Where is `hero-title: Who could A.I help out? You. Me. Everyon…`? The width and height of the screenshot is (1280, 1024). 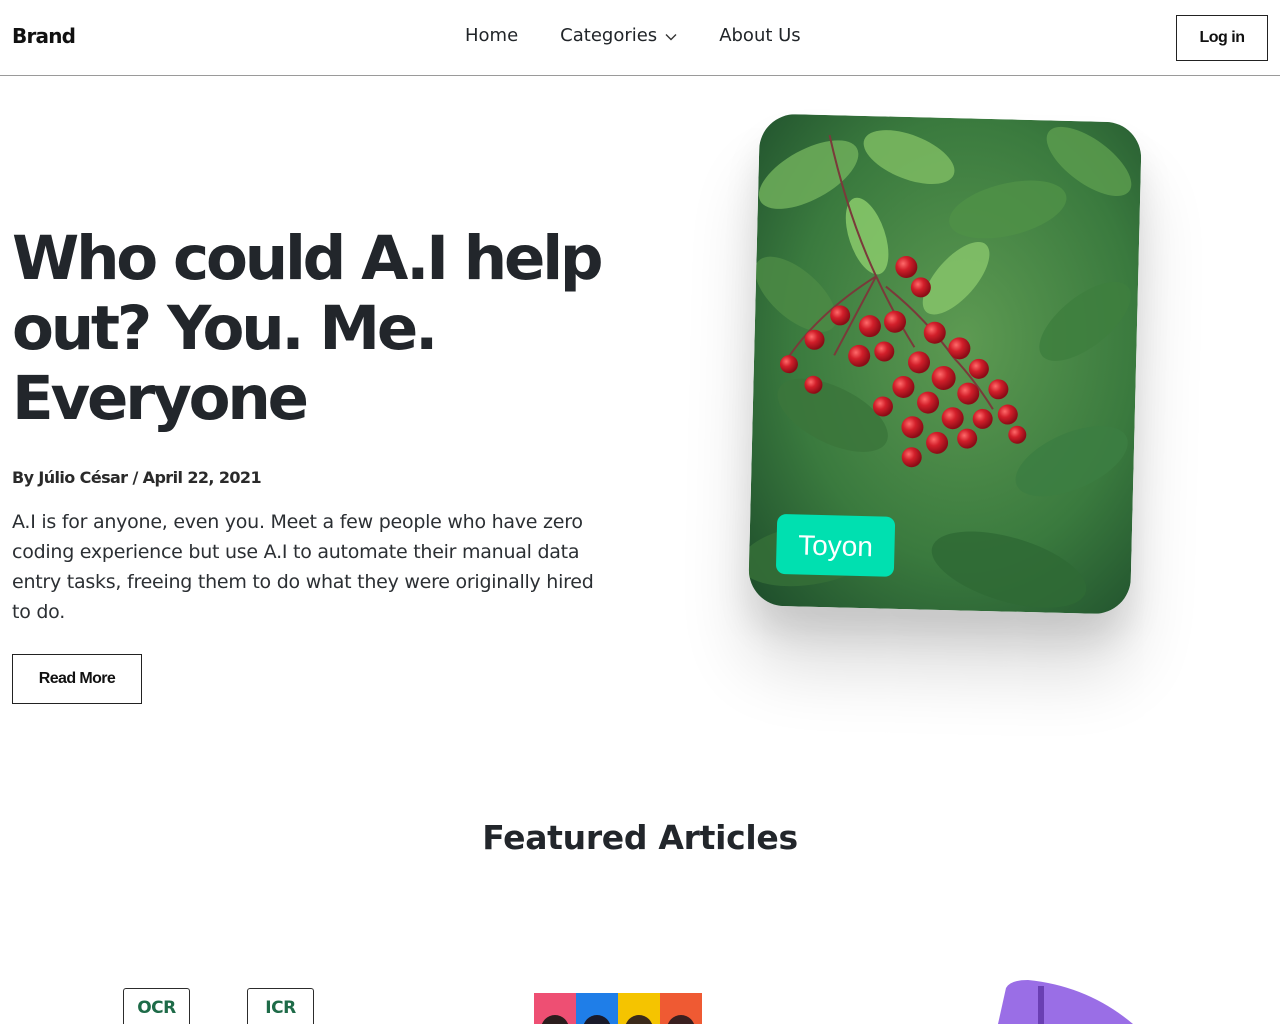 hero-title: Who could A.I help out? You. Me. Everyon… is located at coordinates (312, 329).